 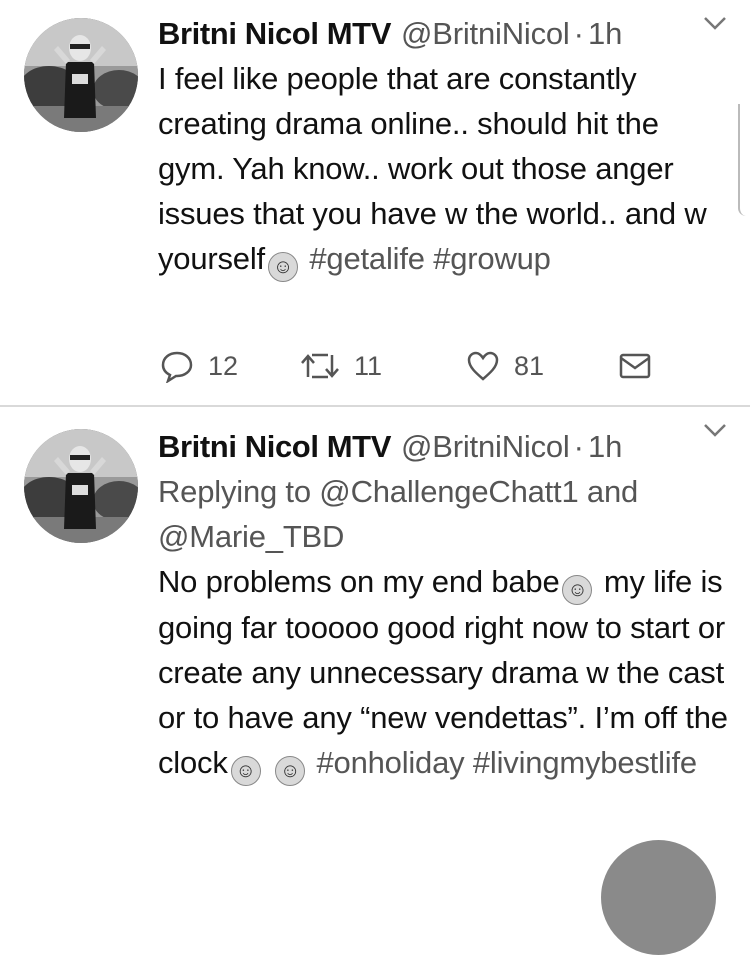 I want to click on reply-count: 12, so click(x=223, y=365).